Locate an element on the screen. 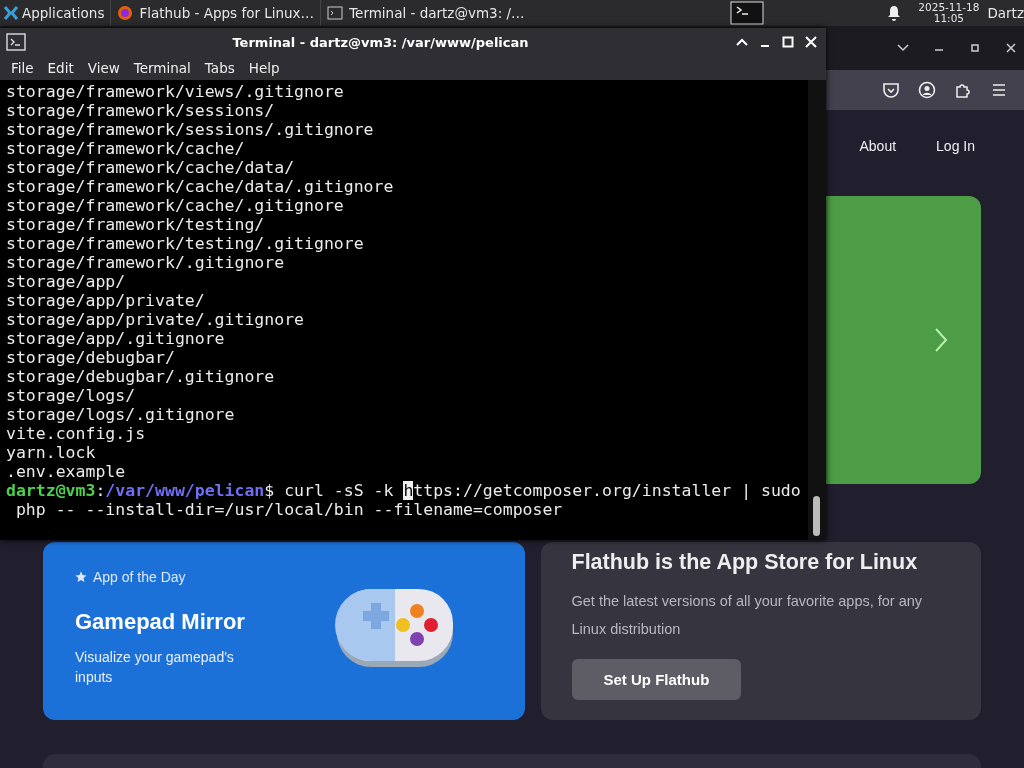  menu-item: View is located at coordinates (103, 68).